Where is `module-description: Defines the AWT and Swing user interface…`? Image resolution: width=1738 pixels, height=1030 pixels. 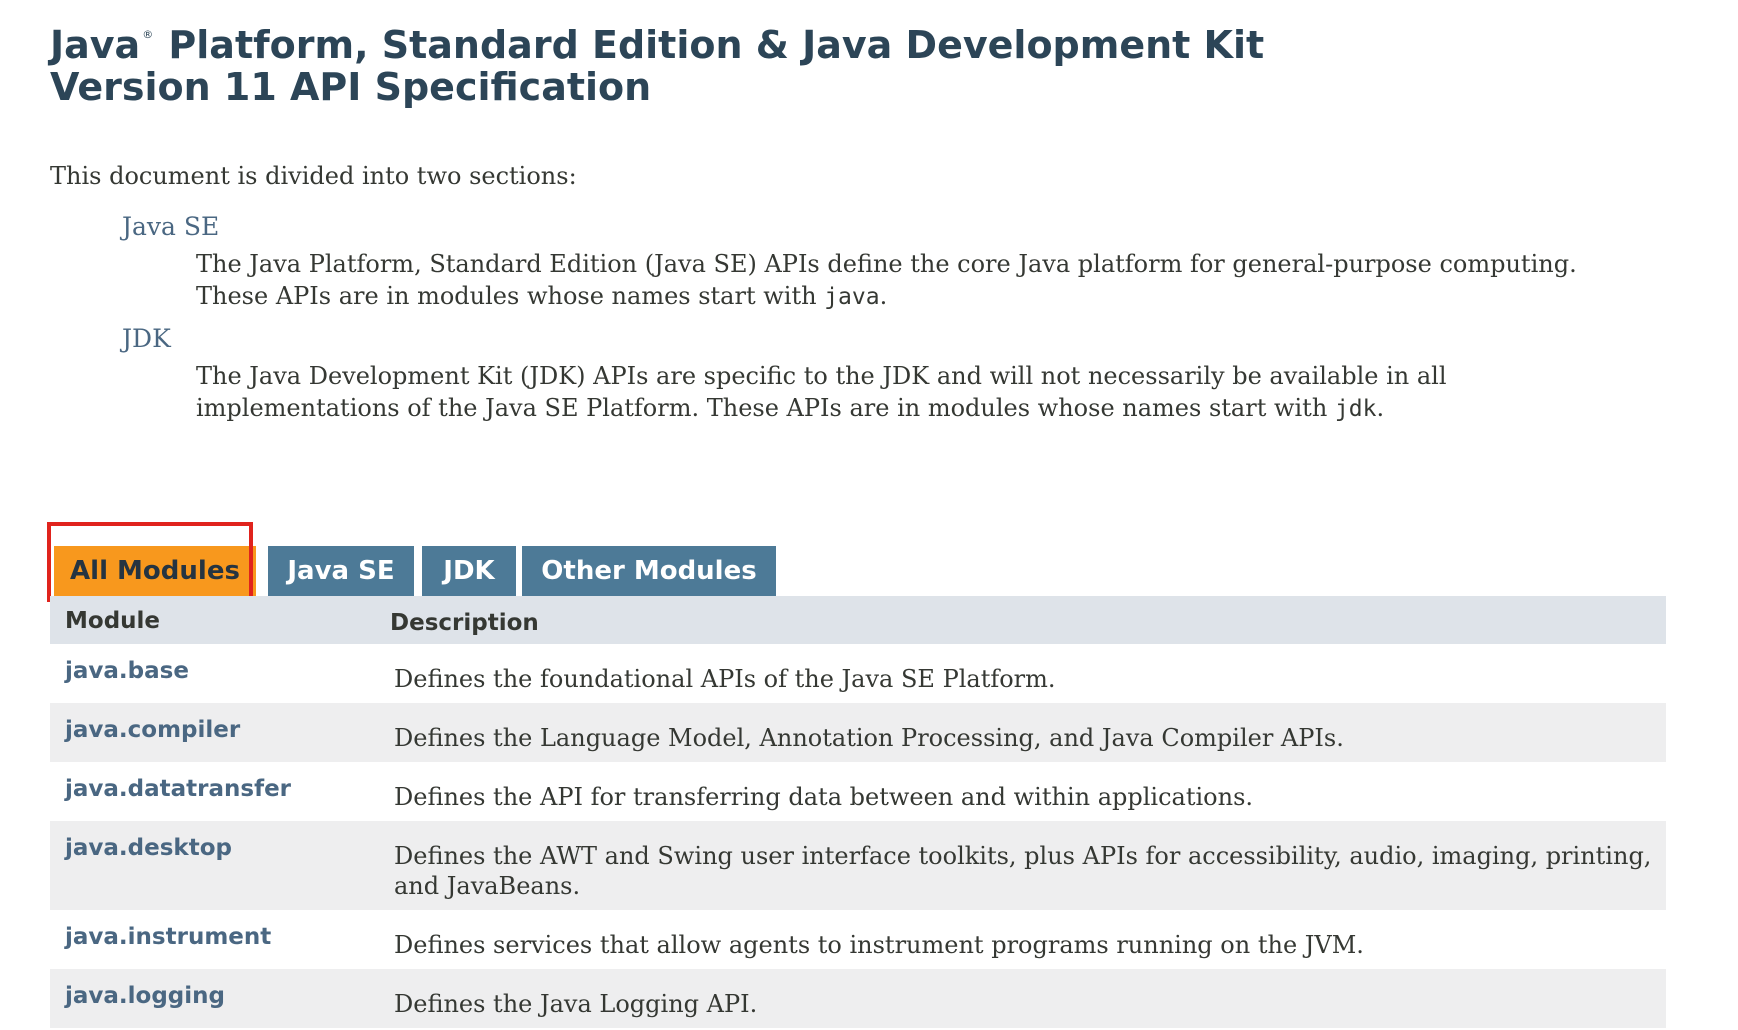
module-description: Defines the AWT and Swing user interface… is located at coordinates (1023, 871).